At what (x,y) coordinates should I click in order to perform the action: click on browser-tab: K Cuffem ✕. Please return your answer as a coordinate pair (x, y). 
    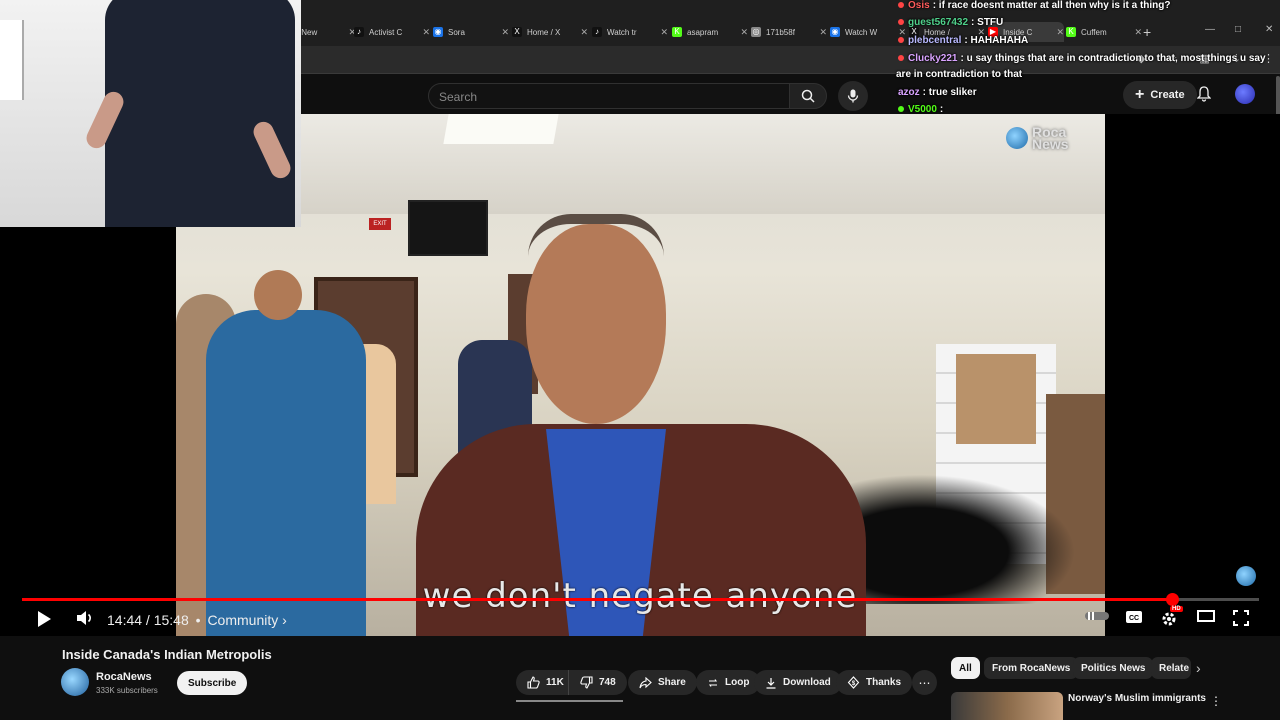
    Looking at the image, I should click on (1104, 32).